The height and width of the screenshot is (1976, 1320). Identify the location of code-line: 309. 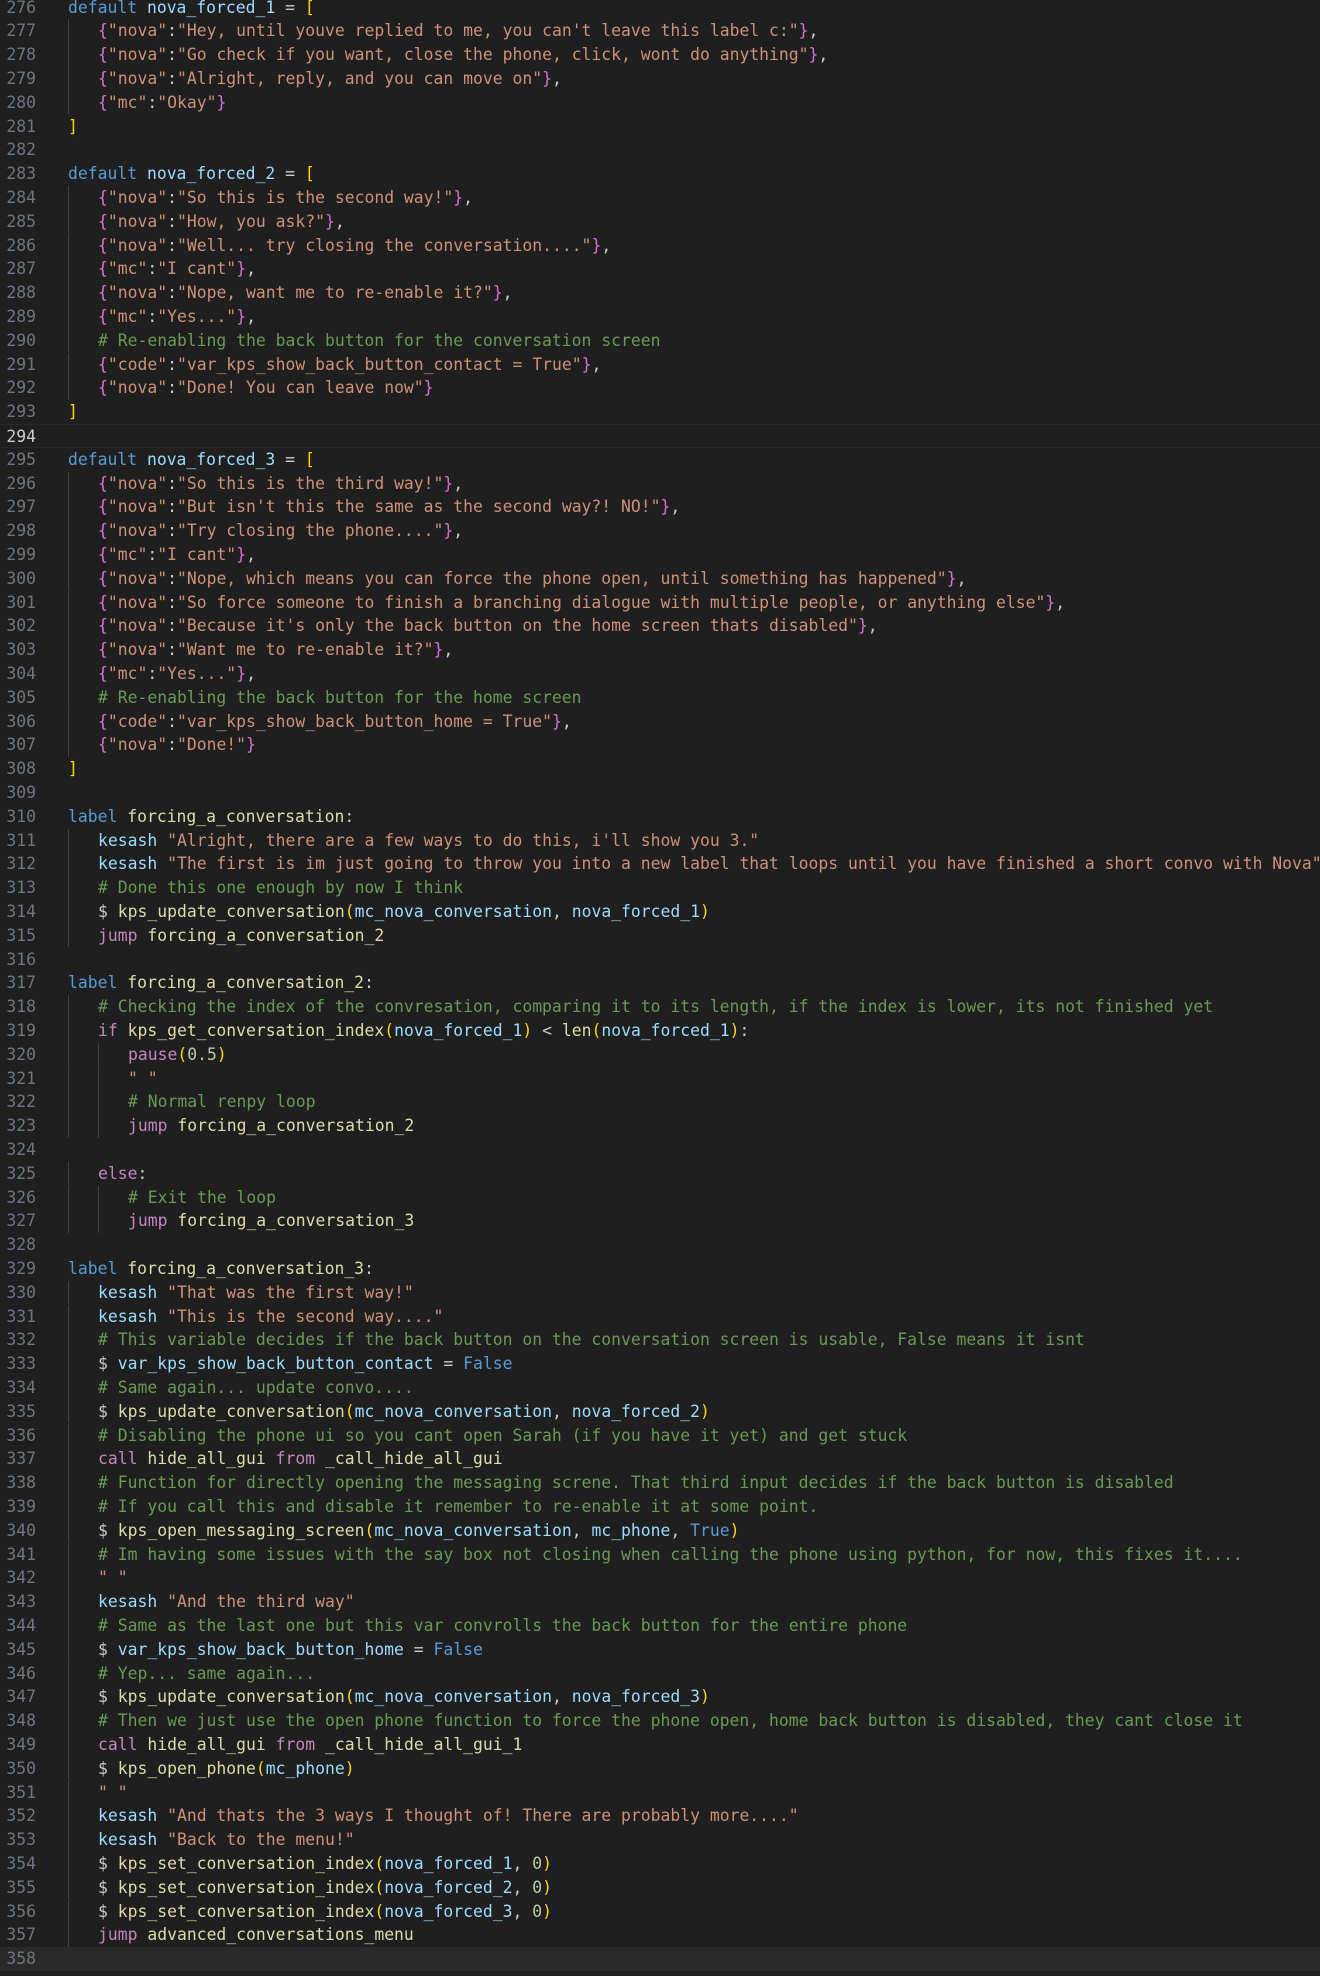
(660, 793).